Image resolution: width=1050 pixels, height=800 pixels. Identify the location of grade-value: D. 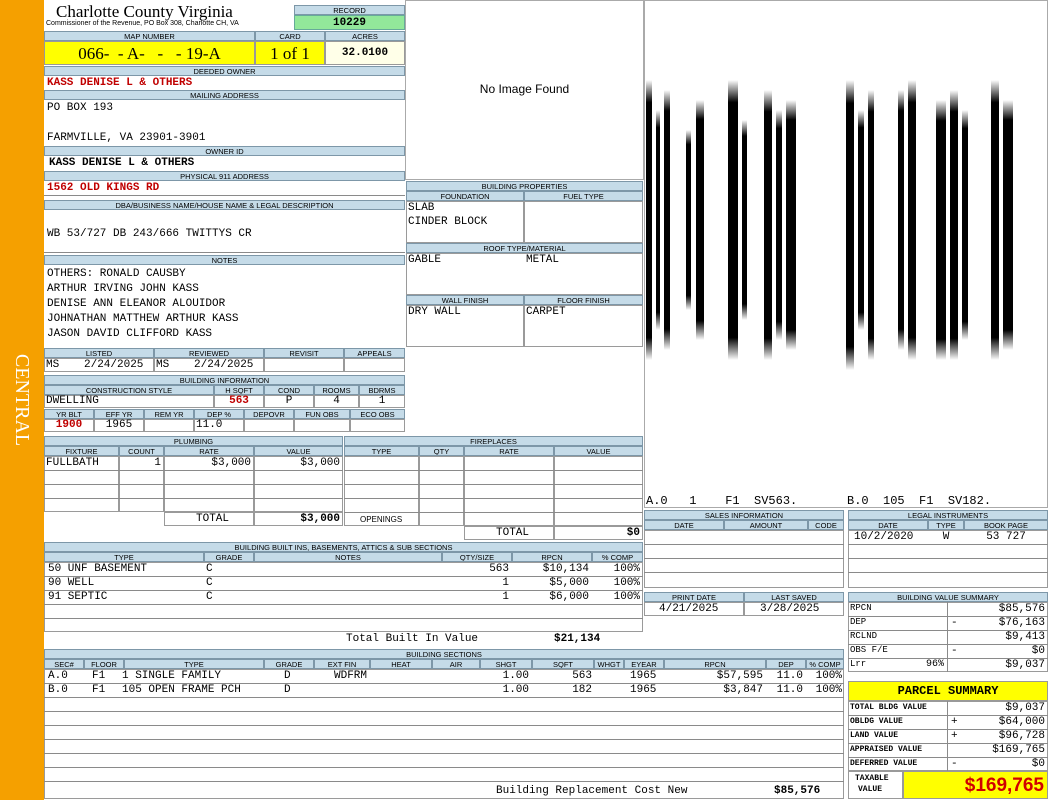
(287, 690).